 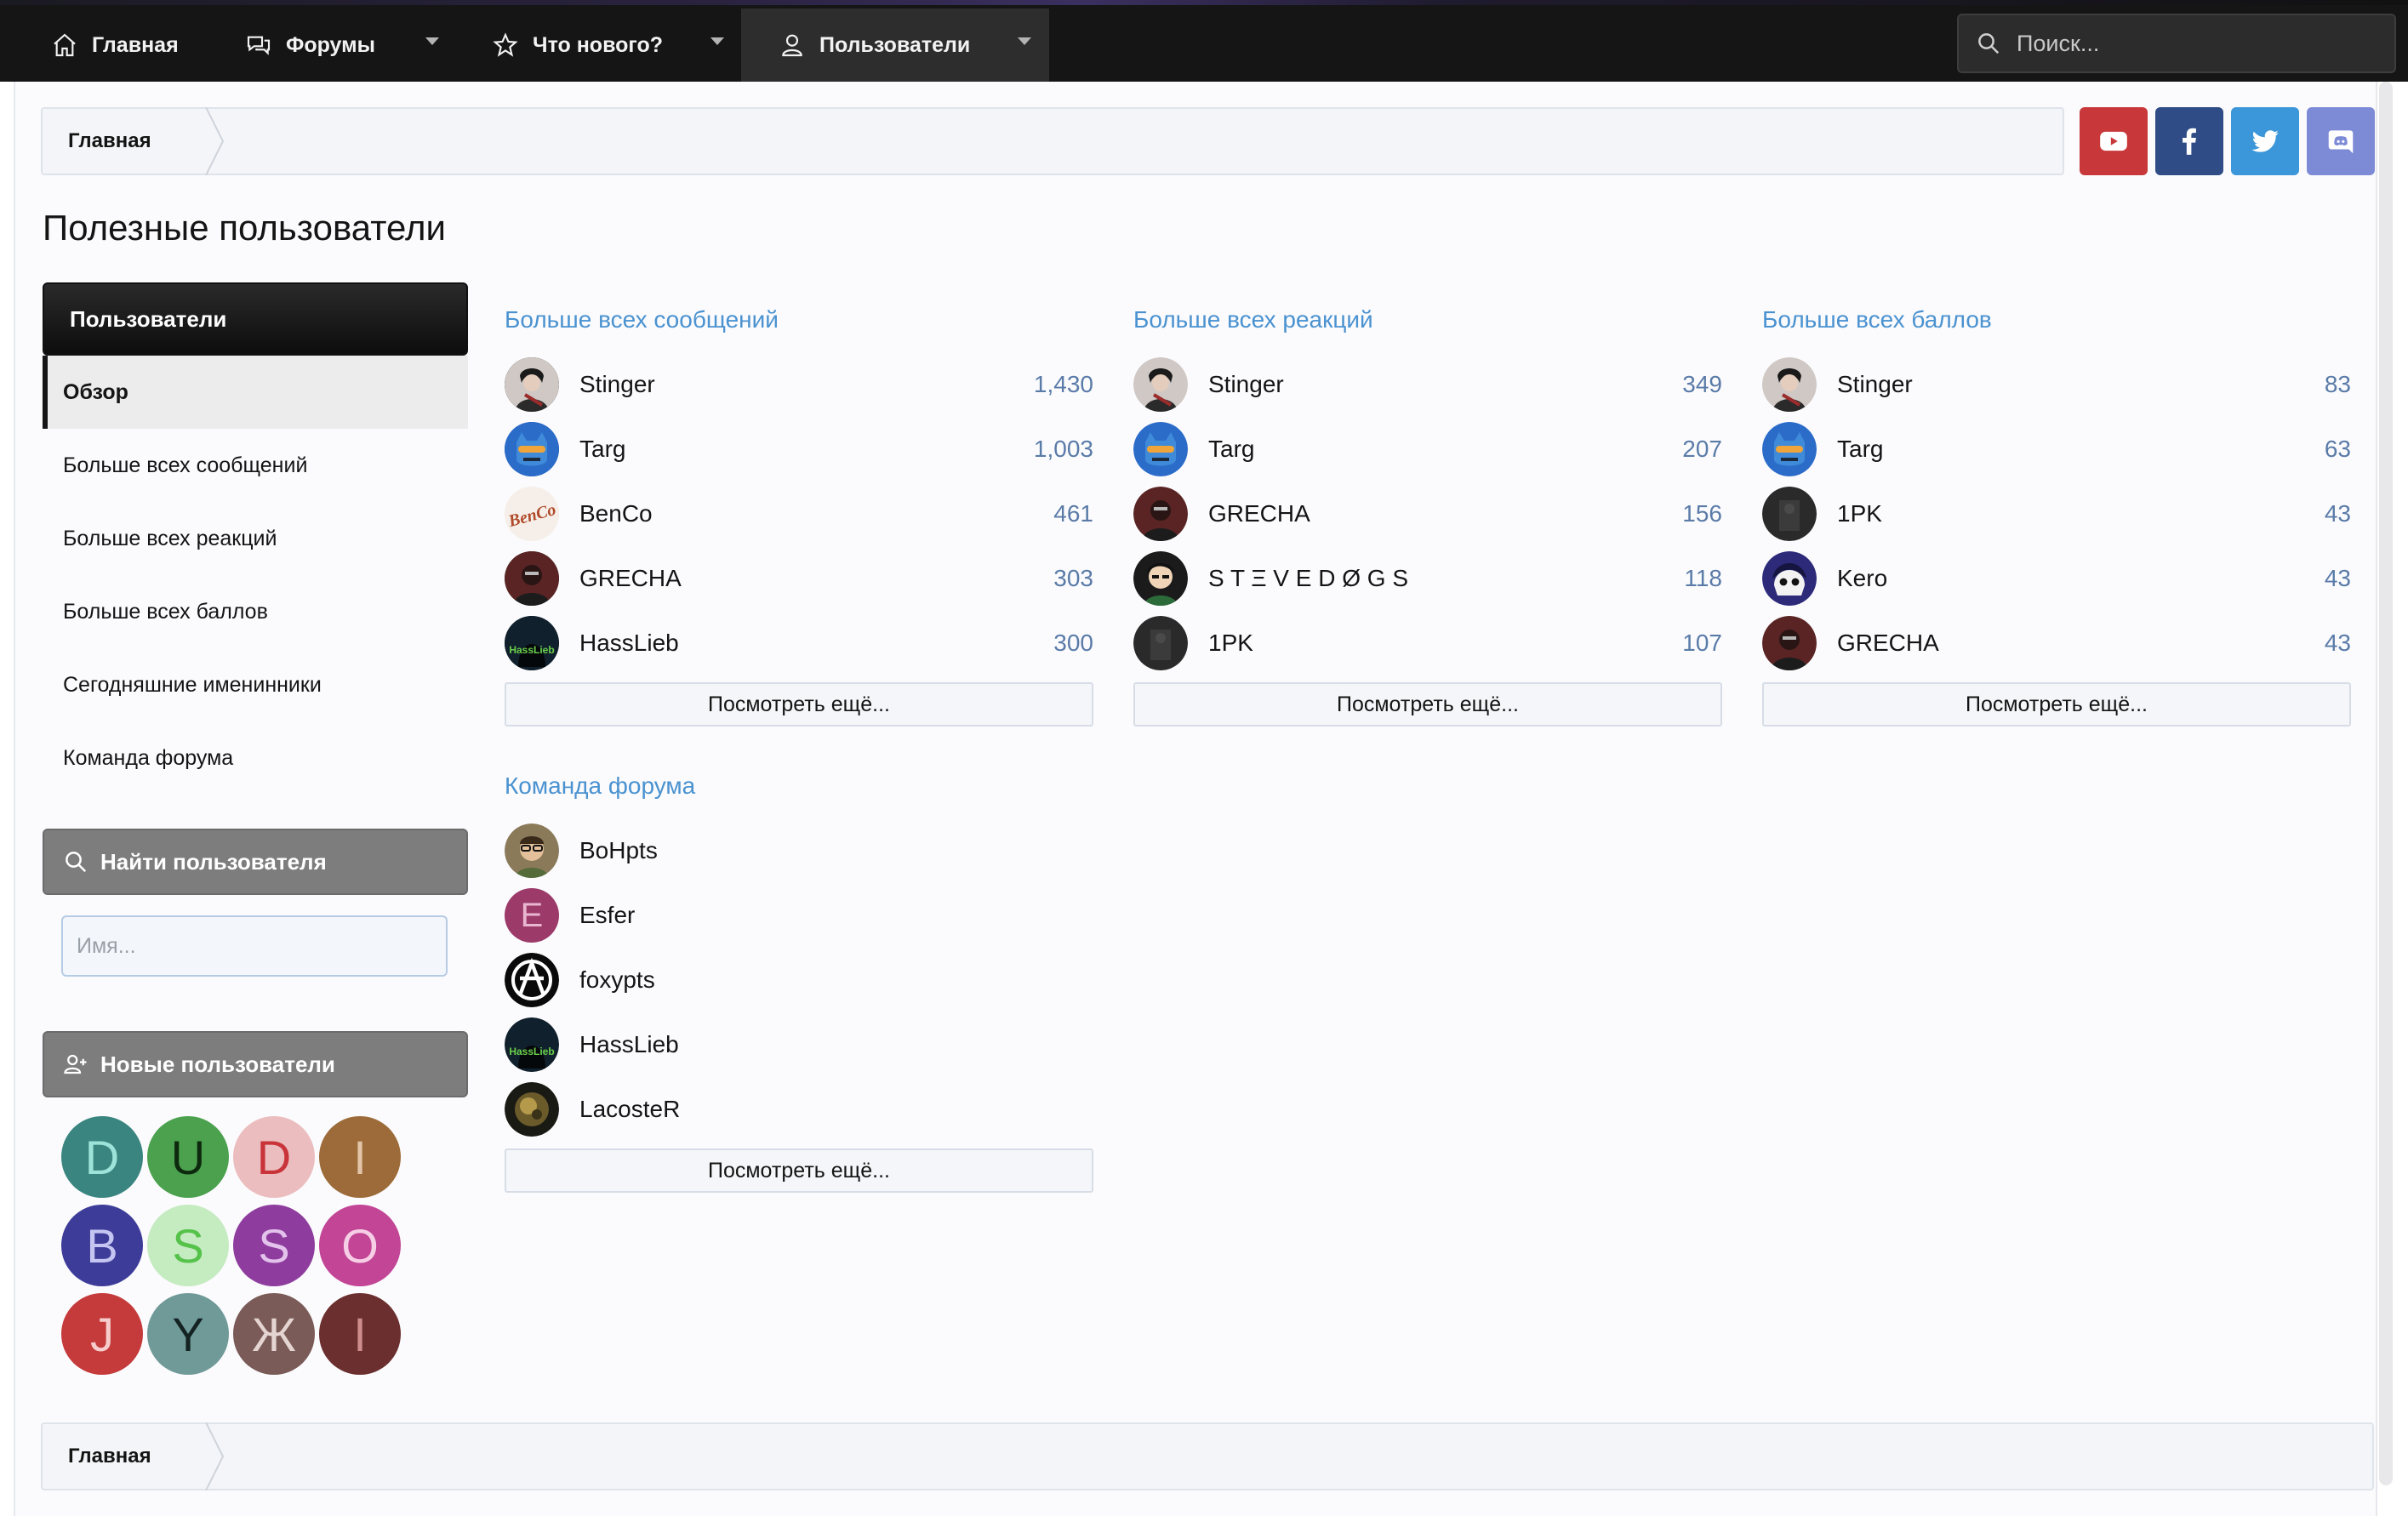 What do you see at coordinates (799, 449) in the screenshot?
I see `list-item: Targ 1,003` at bounding box center [799, 449].